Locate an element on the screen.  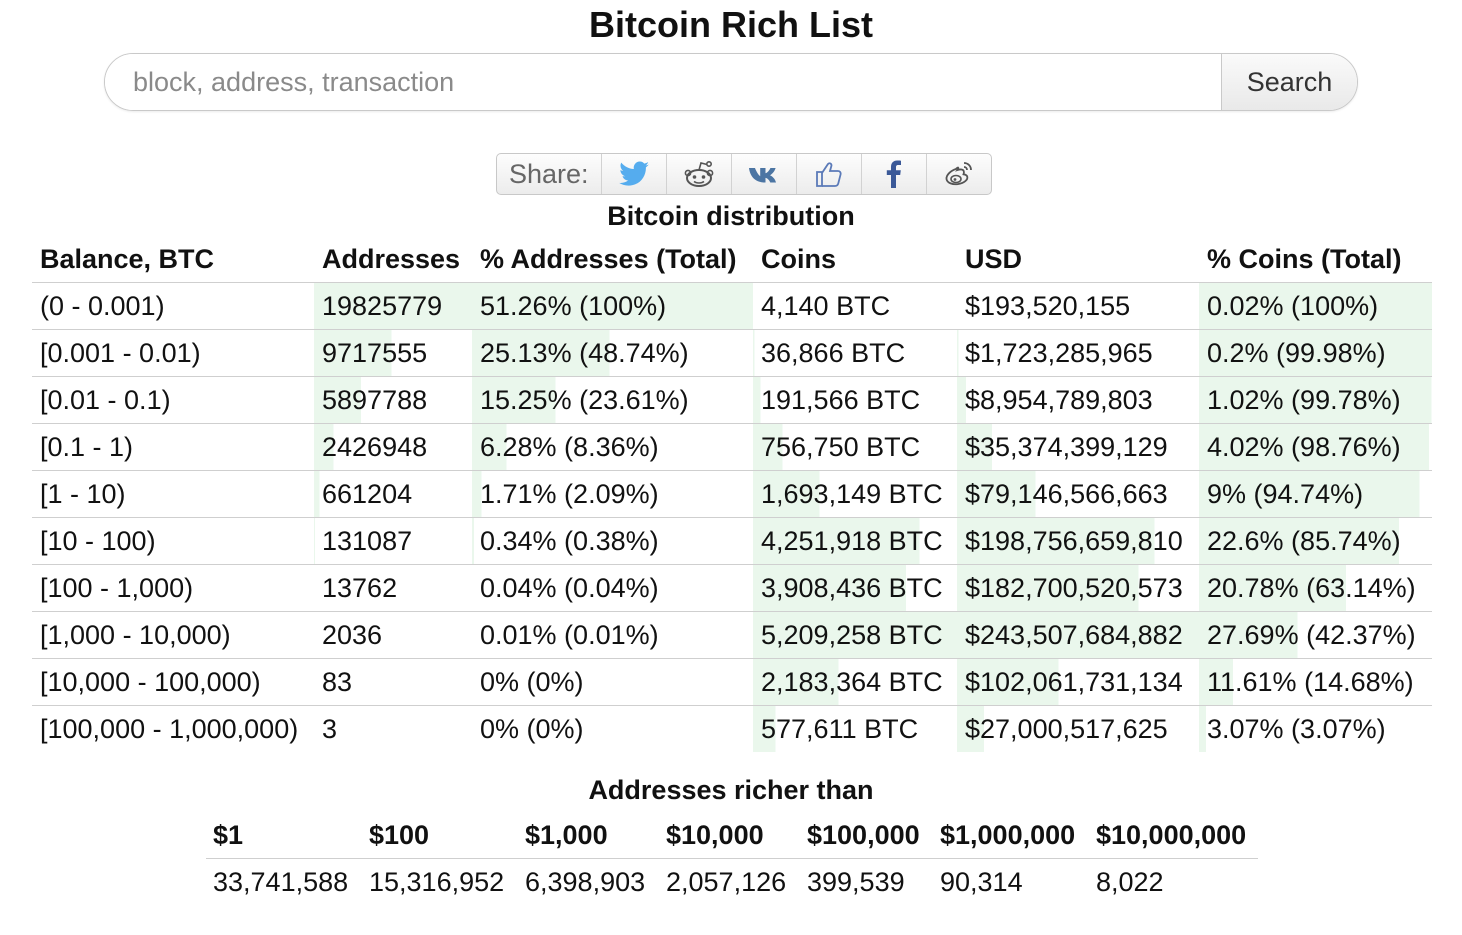
cell-coins: 1,693,149 BTC is located at coordinates (855, 494).